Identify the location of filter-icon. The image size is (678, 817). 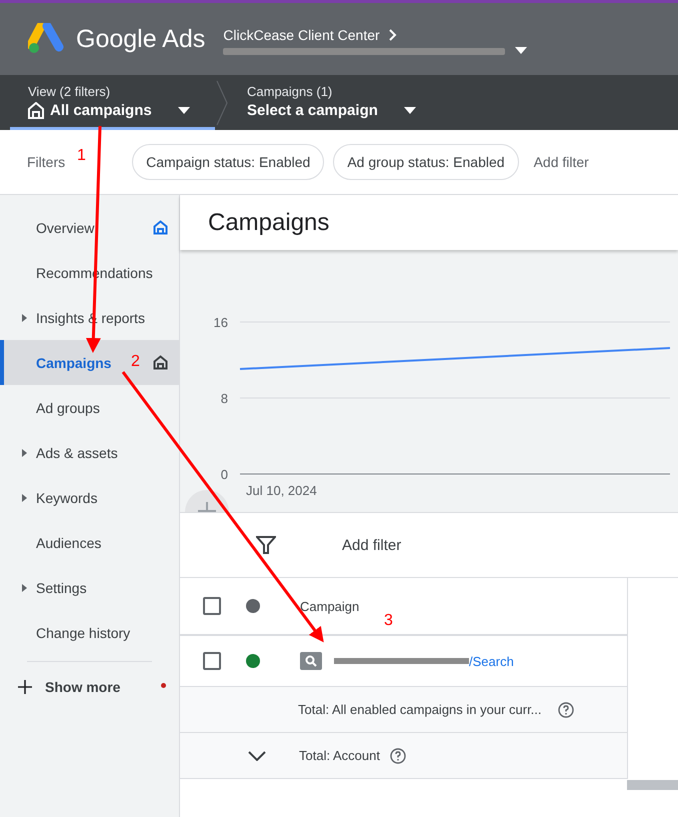
(266, 545).